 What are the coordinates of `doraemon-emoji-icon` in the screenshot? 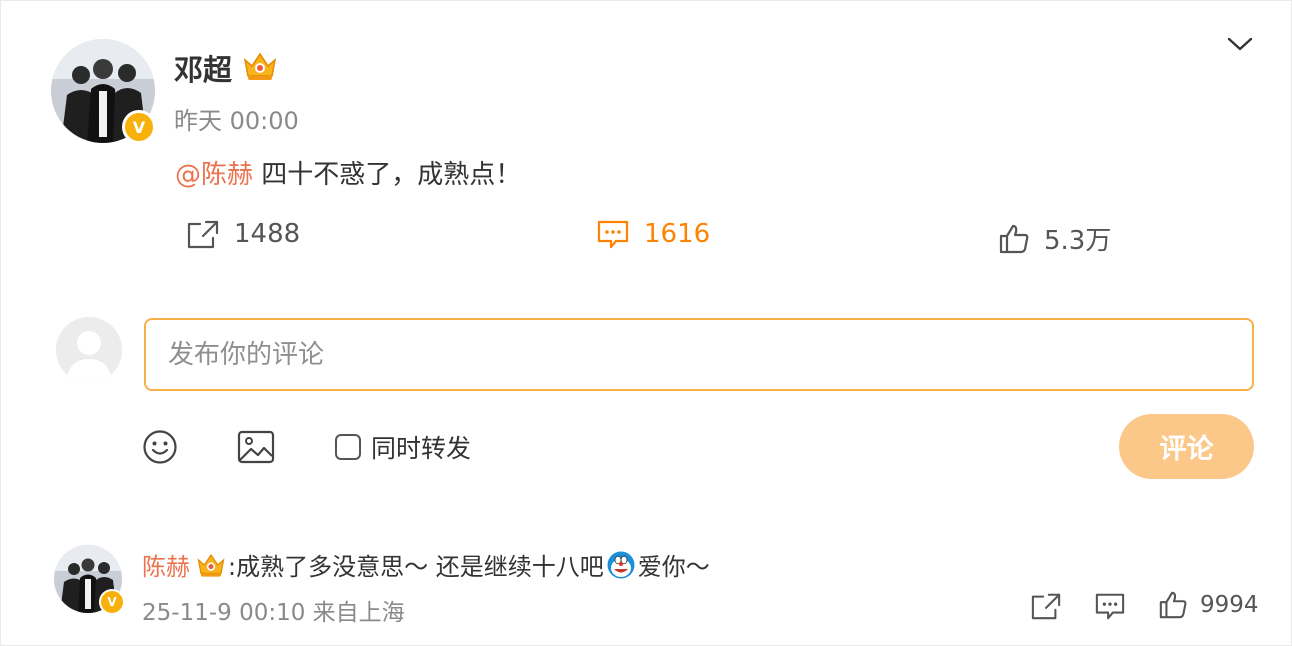 It's located at (621, 565).